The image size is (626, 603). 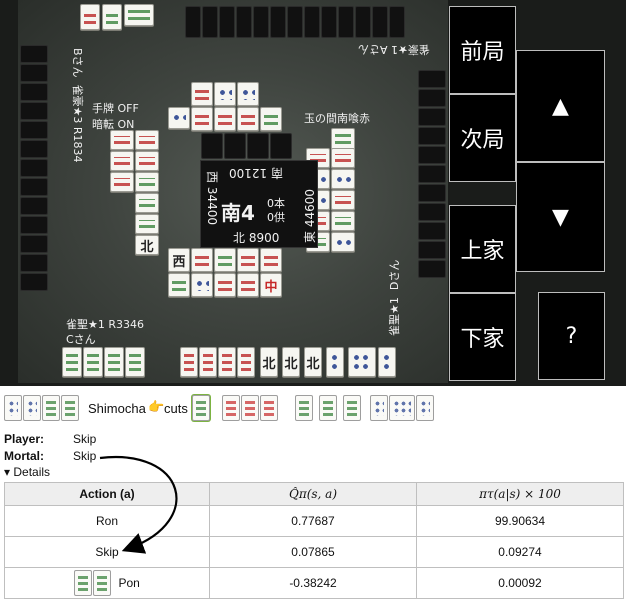 I want to click on top-player-label: 雀豪★1 Aさん, so click(x=394, y=50).